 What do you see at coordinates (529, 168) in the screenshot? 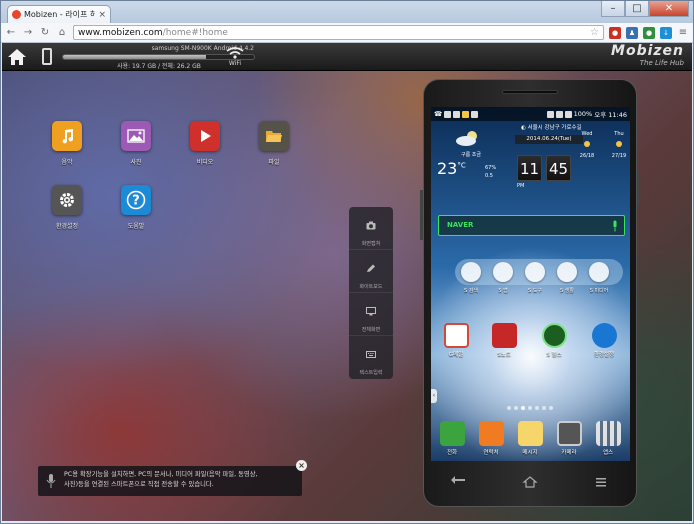
I see `clock-hour: 11` at bounding box center [529, 168].